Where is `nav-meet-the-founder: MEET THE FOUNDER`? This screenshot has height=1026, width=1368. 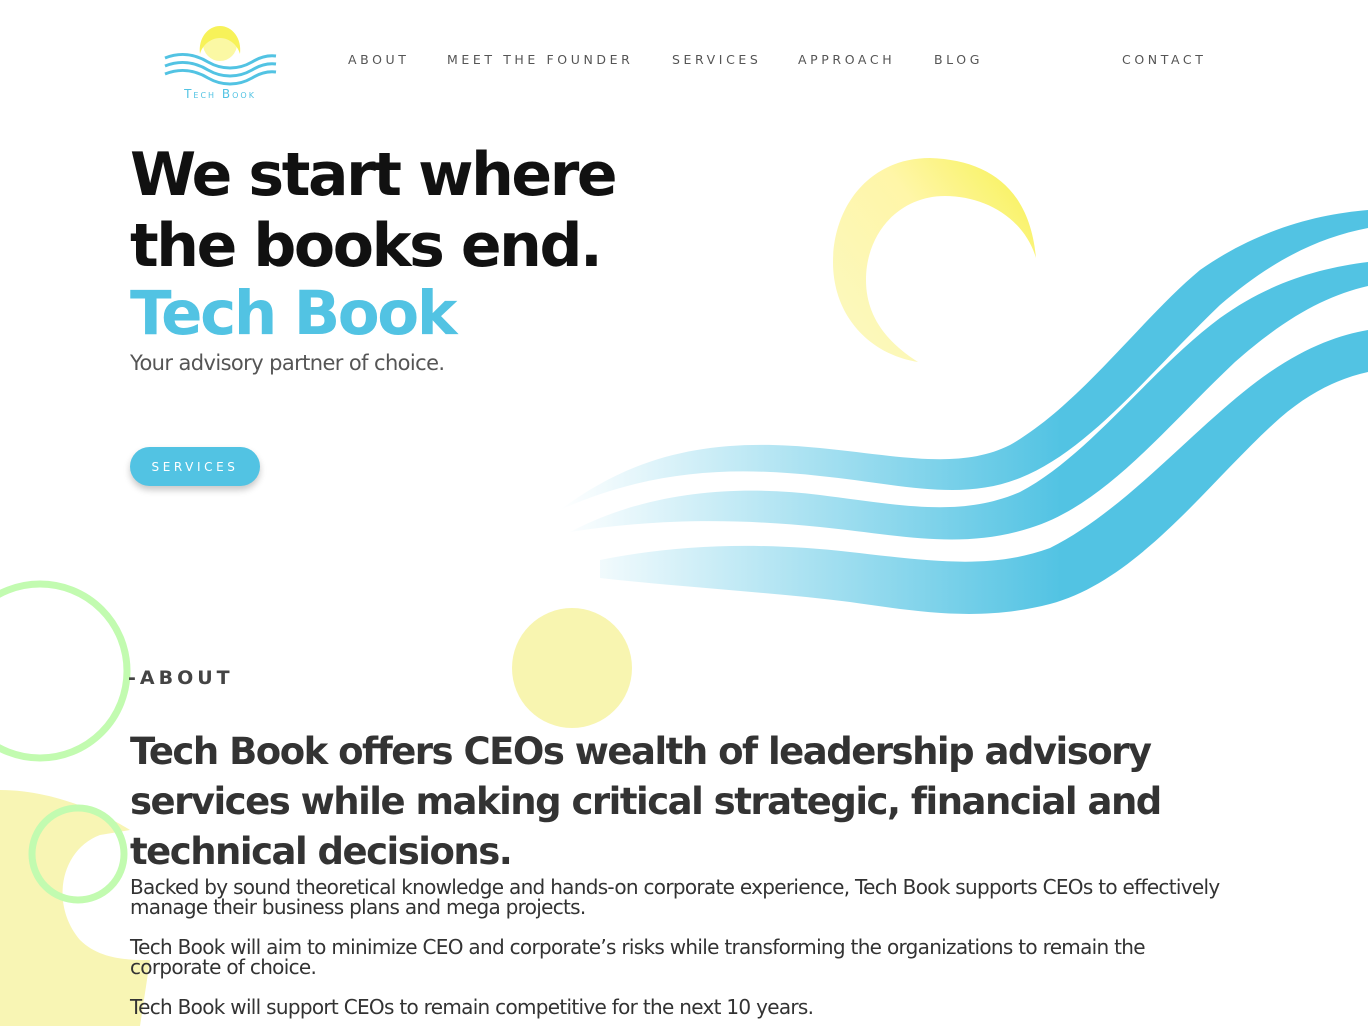
nav-meet-the-founder: MEET THE FOUNDER is located at coordinates (540, 59).